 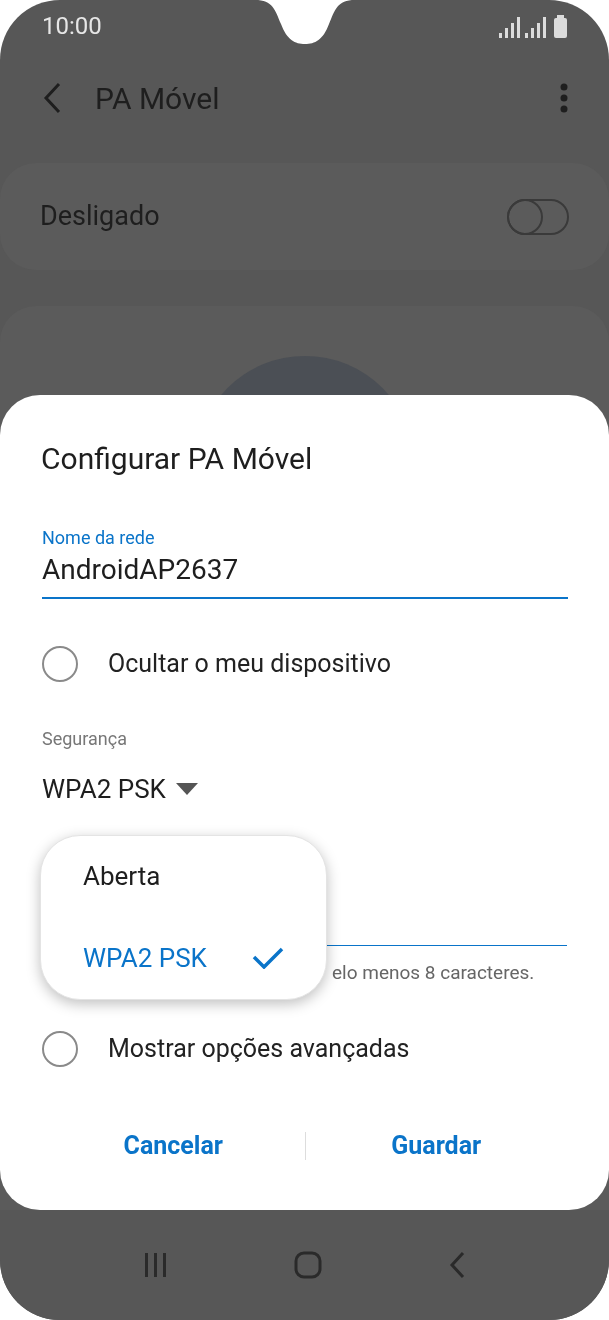 I want to click on network-name-field: Nome da rede AndroidAP2637, so click(x=305, y=563).